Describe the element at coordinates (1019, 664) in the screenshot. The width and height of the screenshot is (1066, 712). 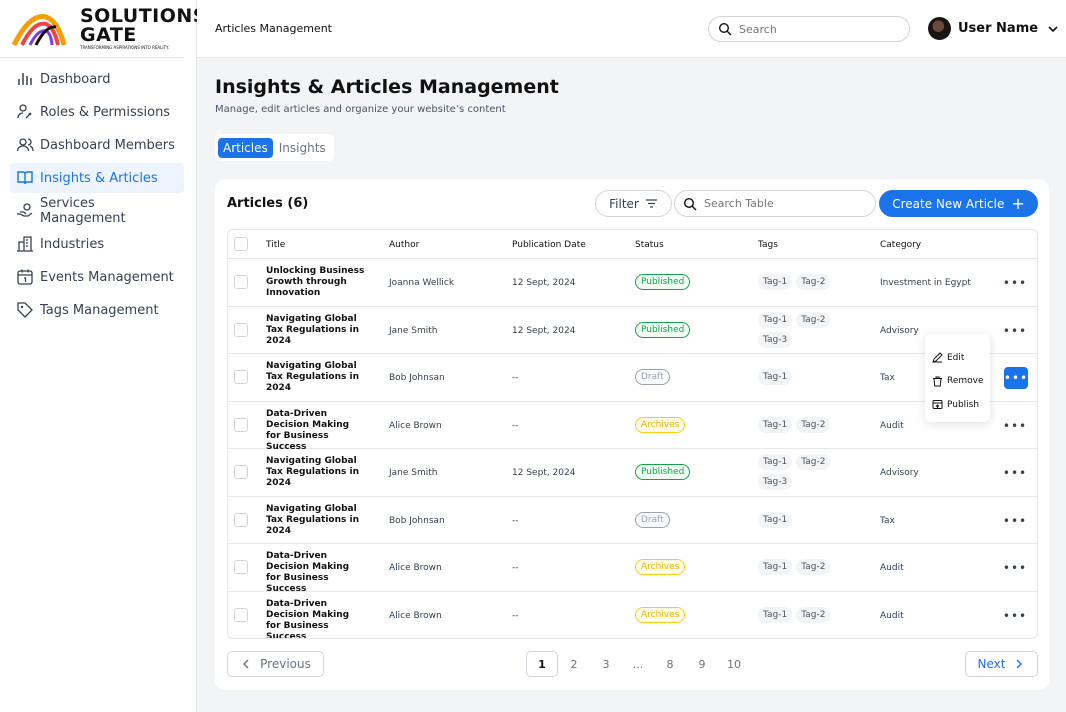
I see `chevron-right-icon` at that location.